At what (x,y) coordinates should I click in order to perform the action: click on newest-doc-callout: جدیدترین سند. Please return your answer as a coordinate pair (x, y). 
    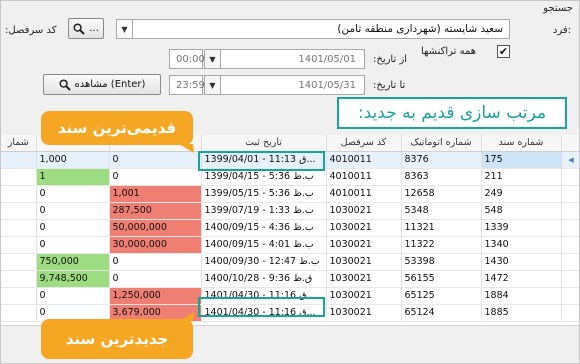
    Looking at the image, I should click on (117, 339).